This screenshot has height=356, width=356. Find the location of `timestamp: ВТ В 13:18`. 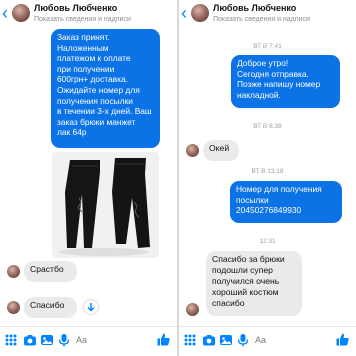

timestamp: ВТ В 13:18 is located at coordinates (267, 171).